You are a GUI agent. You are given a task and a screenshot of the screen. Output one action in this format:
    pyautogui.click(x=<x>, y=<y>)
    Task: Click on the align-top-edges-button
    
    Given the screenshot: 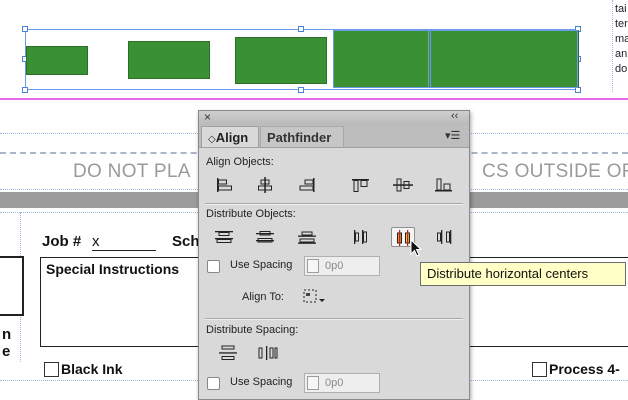 What is the action you would take?
    pyautogui.click(x=361, y=185)
    